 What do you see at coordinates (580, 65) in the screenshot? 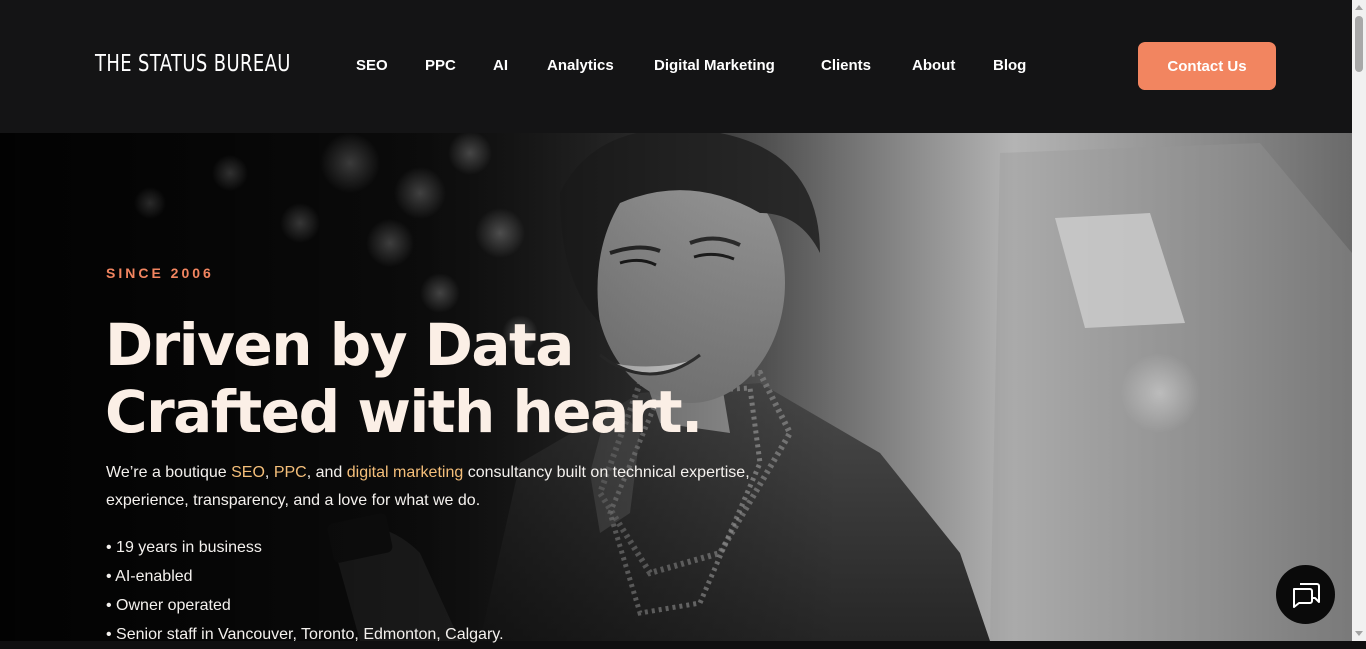
I see `nav-item-analytics: Analytics` at bounding box center [580, 65].